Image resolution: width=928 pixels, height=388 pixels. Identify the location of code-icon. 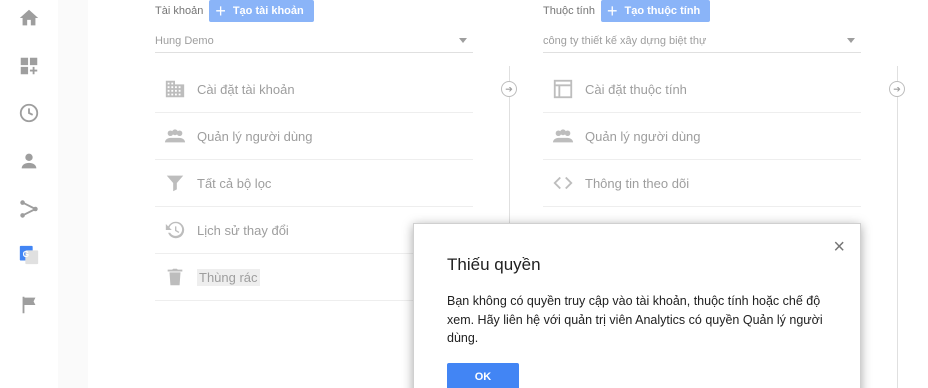
(563, 183).